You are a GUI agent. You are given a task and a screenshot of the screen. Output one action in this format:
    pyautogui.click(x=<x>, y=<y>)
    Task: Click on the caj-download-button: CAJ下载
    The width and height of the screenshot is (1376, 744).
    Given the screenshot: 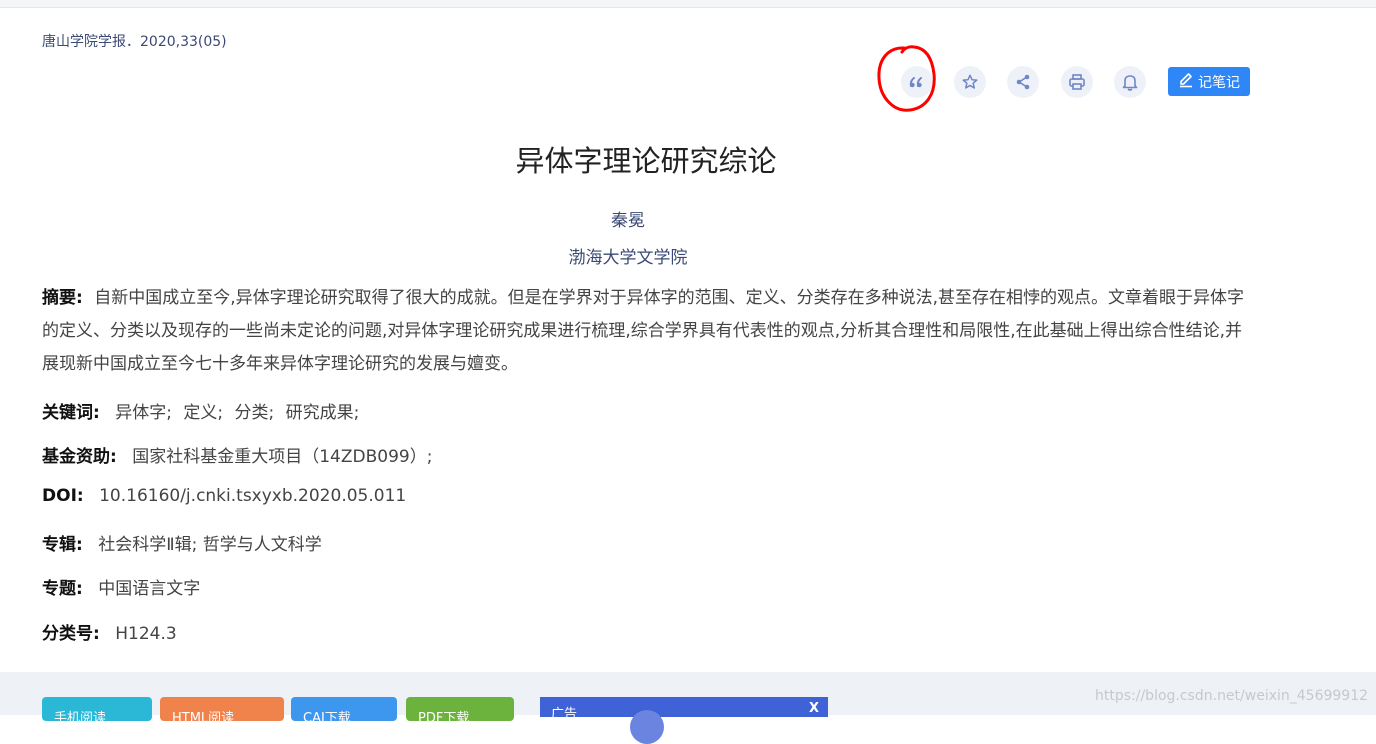 What is the action you would take?
    pyautogui.click(x=344, y=709)
    